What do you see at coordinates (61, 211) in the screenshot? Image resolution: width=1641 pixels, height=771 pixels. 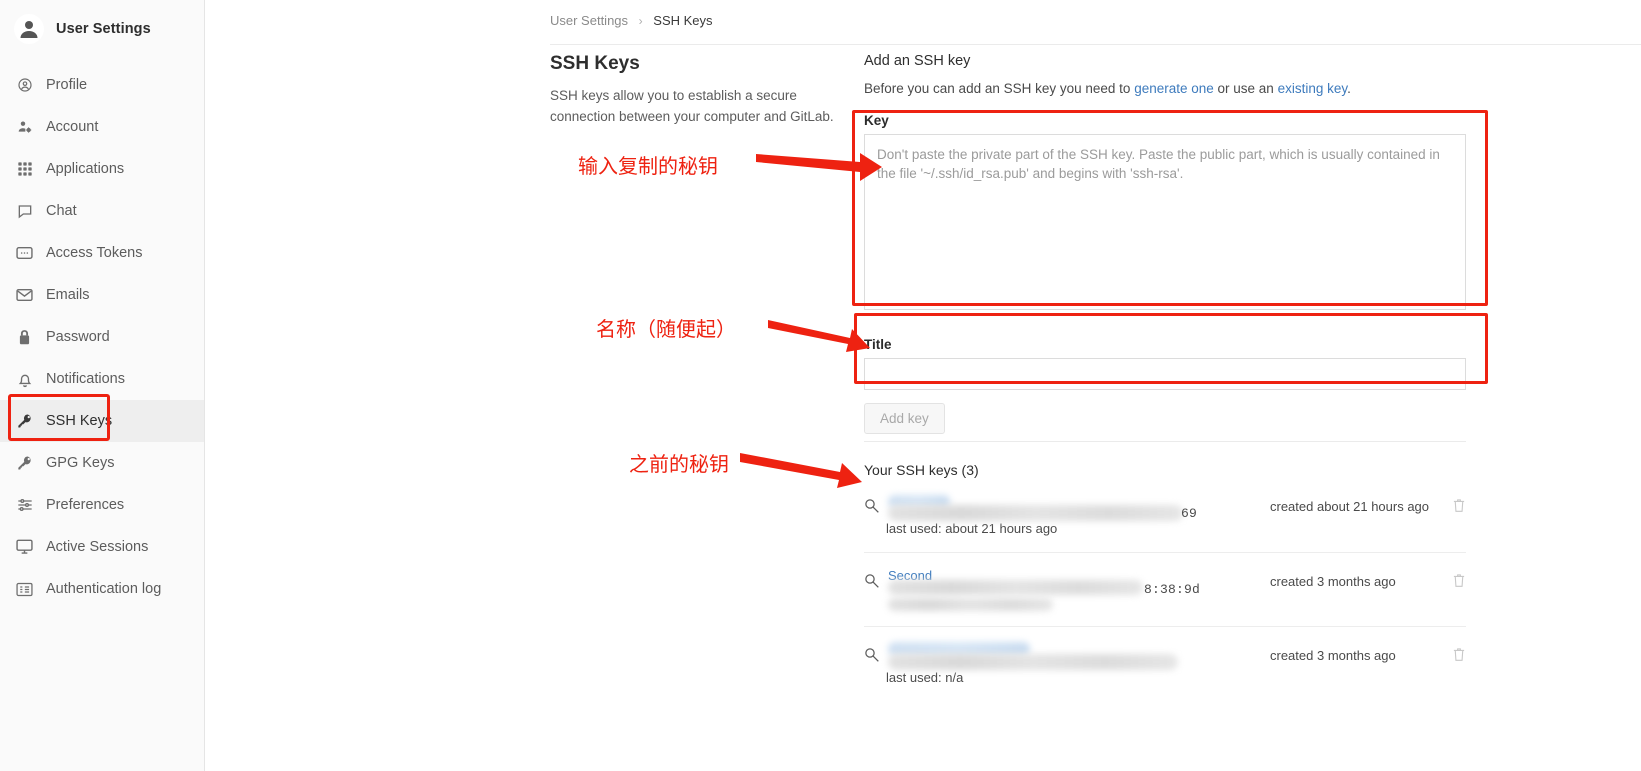 I see `sidebar-item-label: Chat` at bounding box center [61, 211].